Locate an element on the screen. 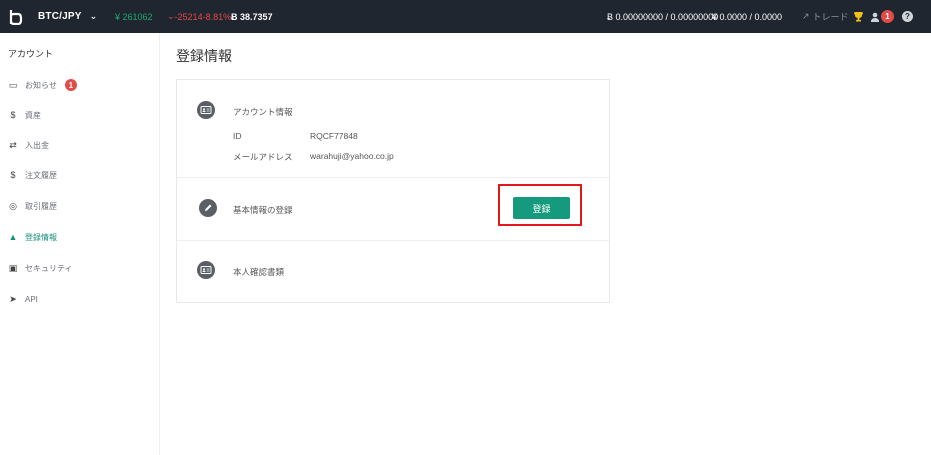 This screenshot has height=455, width=931. transfer-icon: ⇄ is located at coordinates (13, 144).